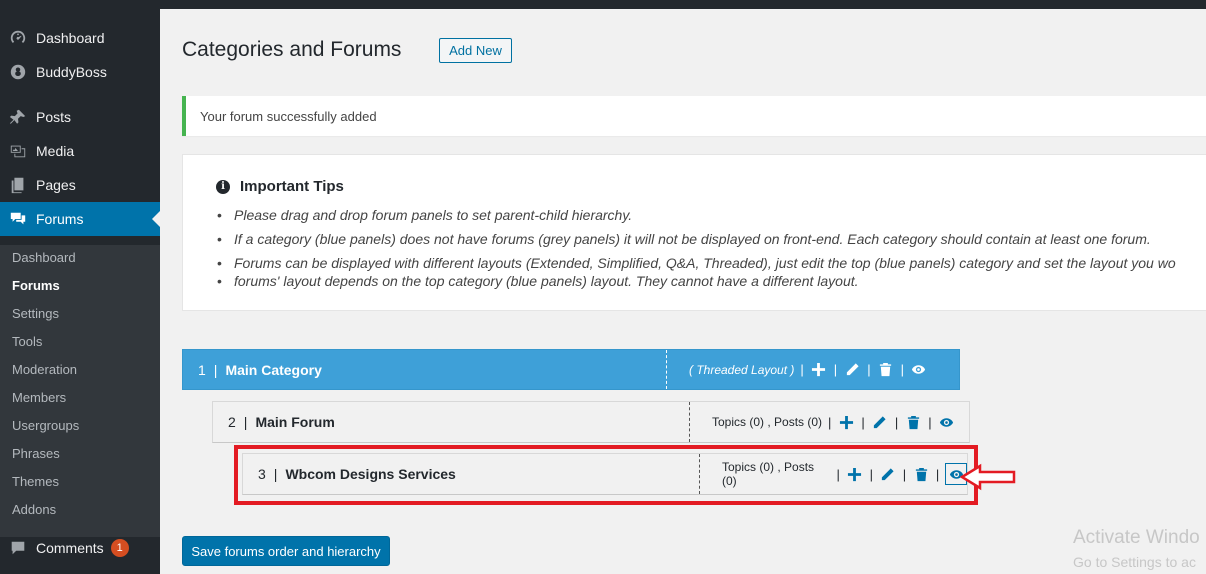  I want to click on panel-label: 1 | Main Category, so click(252, 369).